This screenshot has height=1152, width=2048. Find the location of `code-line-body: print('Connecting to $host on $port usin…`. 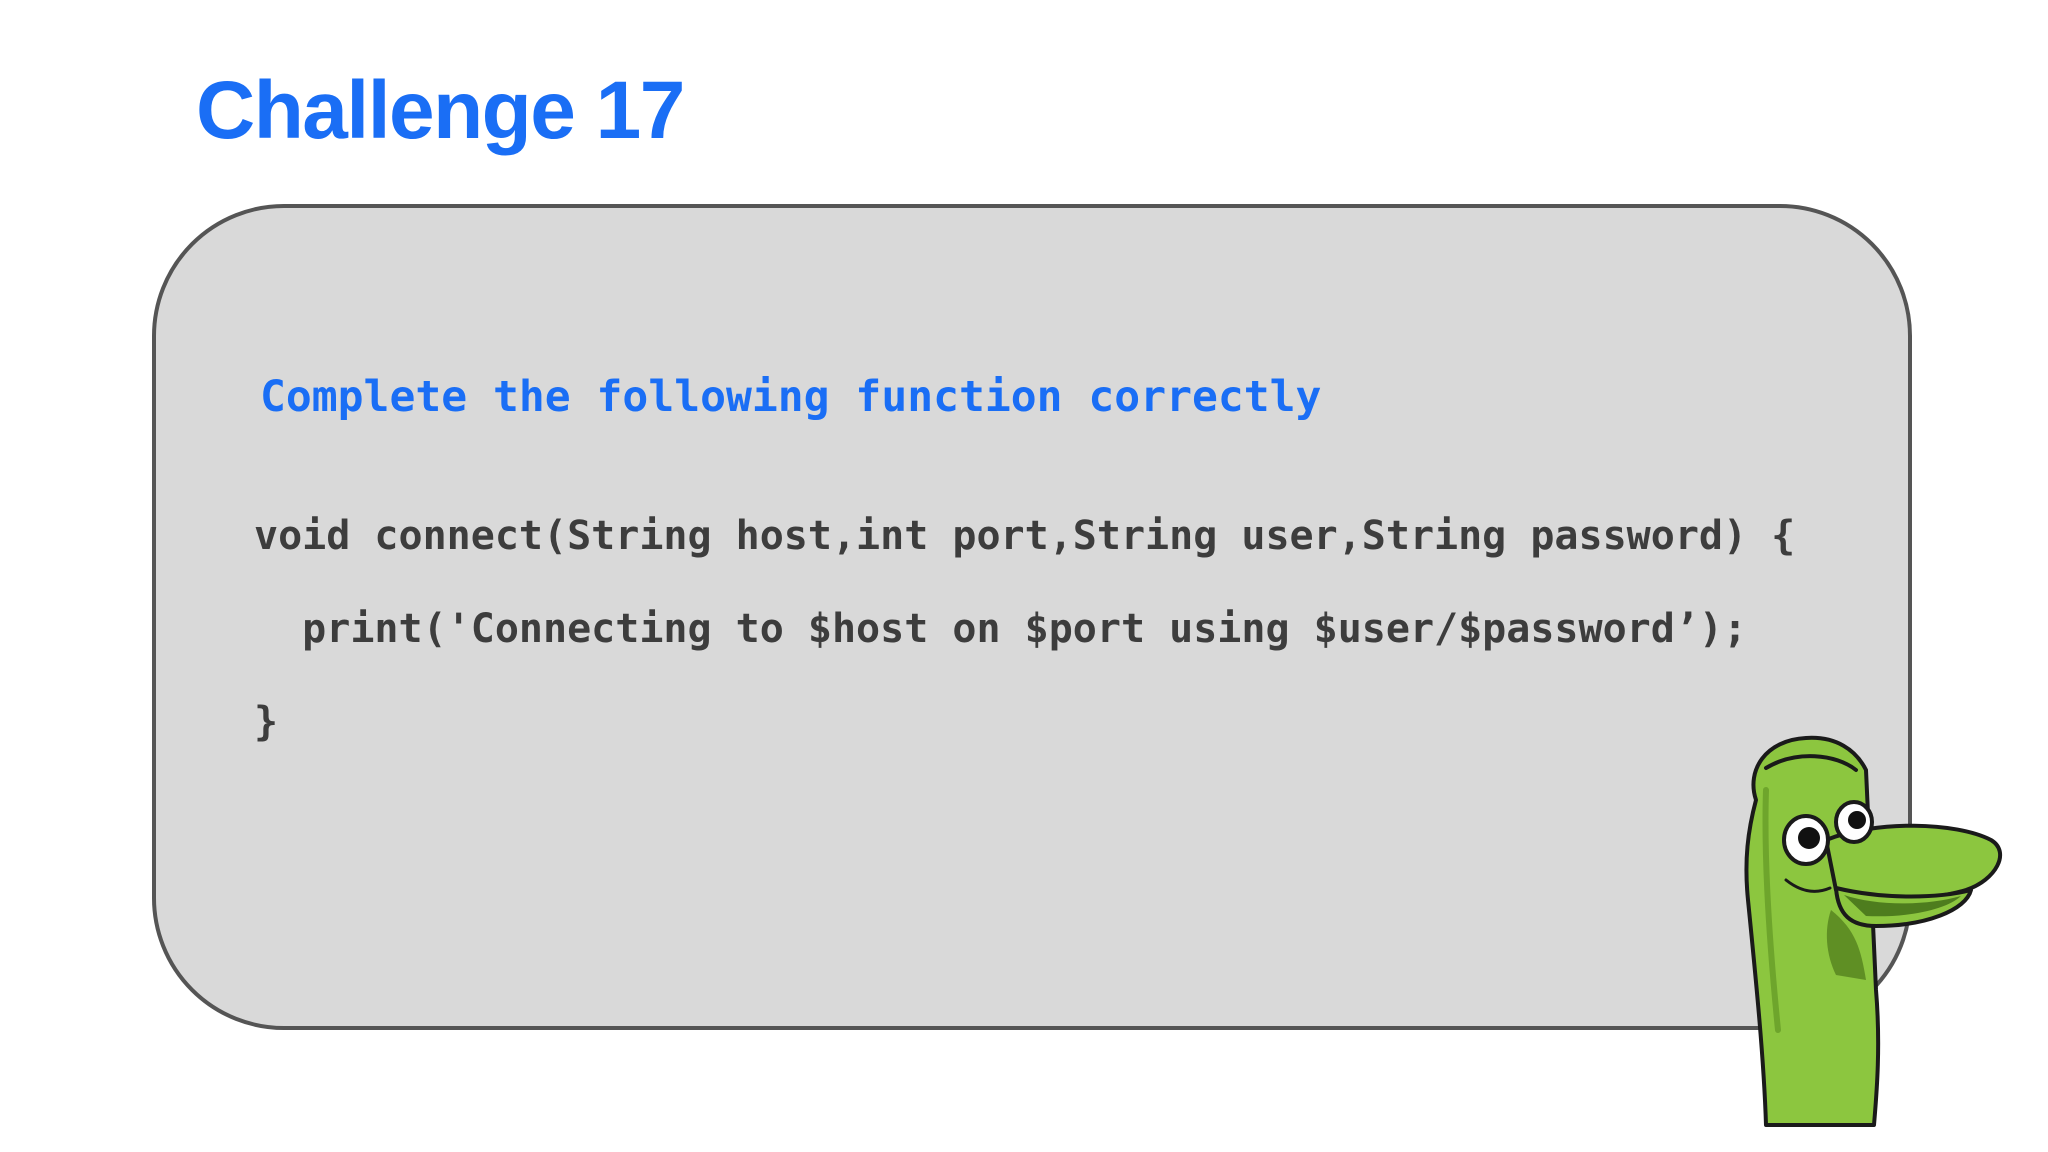

code-line-body: print('Connecting to $host on $port usin… is located at coordinates (1001, 629).